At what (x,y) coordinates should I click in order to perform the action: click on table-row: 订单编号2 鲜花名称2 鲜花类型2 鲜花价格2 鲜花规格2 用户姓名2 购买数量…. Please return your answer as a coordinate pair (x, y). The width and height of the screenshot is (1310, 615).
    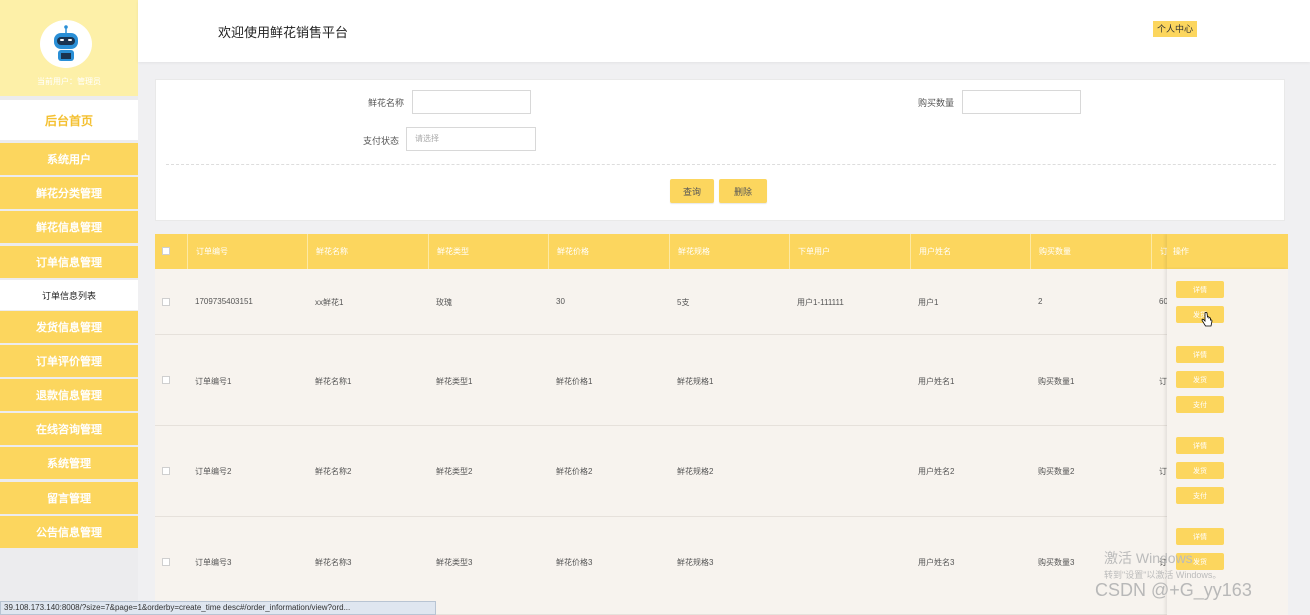
    Looking at the image, I should click on (721, 471).